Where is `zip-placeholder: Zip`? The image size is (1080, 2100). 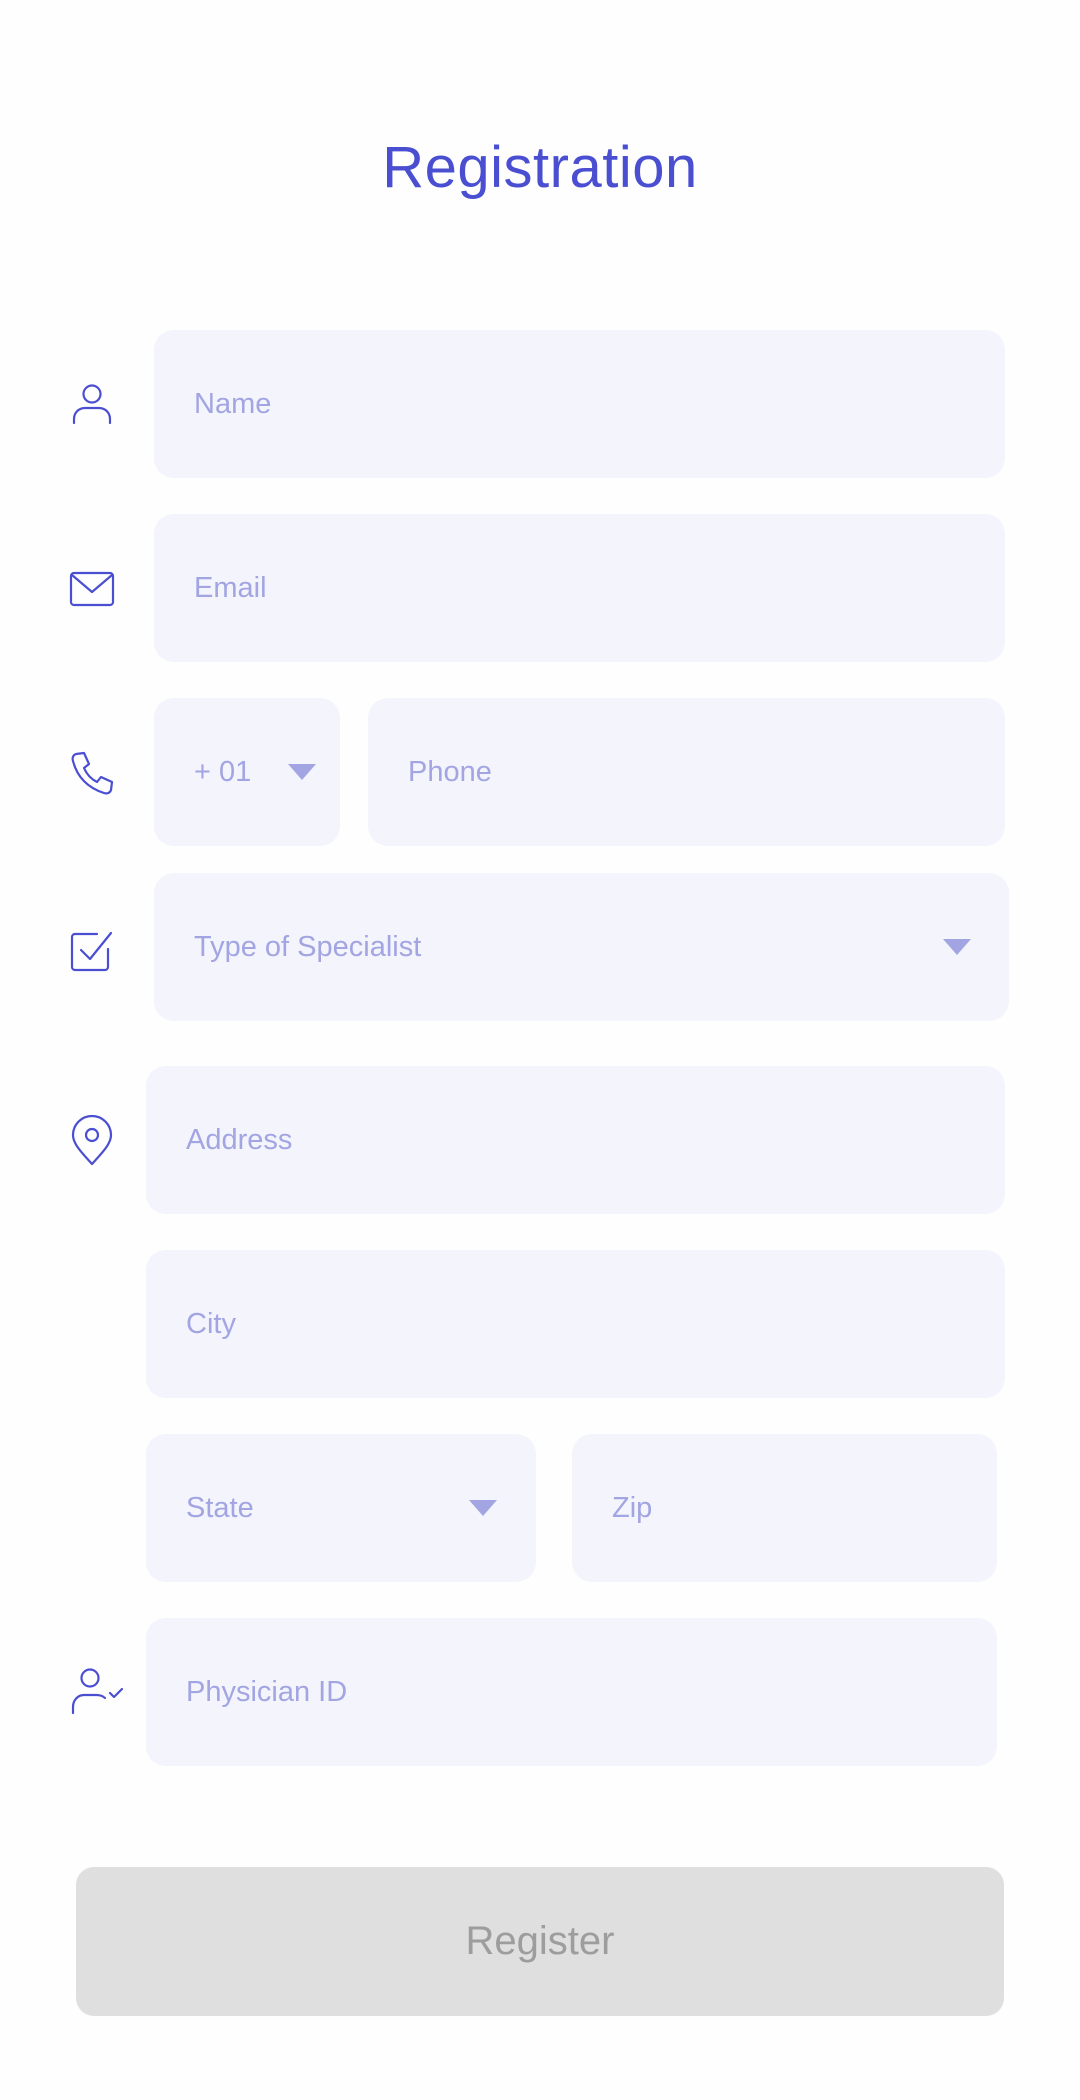 zip-placeholder: Zip is located at coordinates (632, 1507).